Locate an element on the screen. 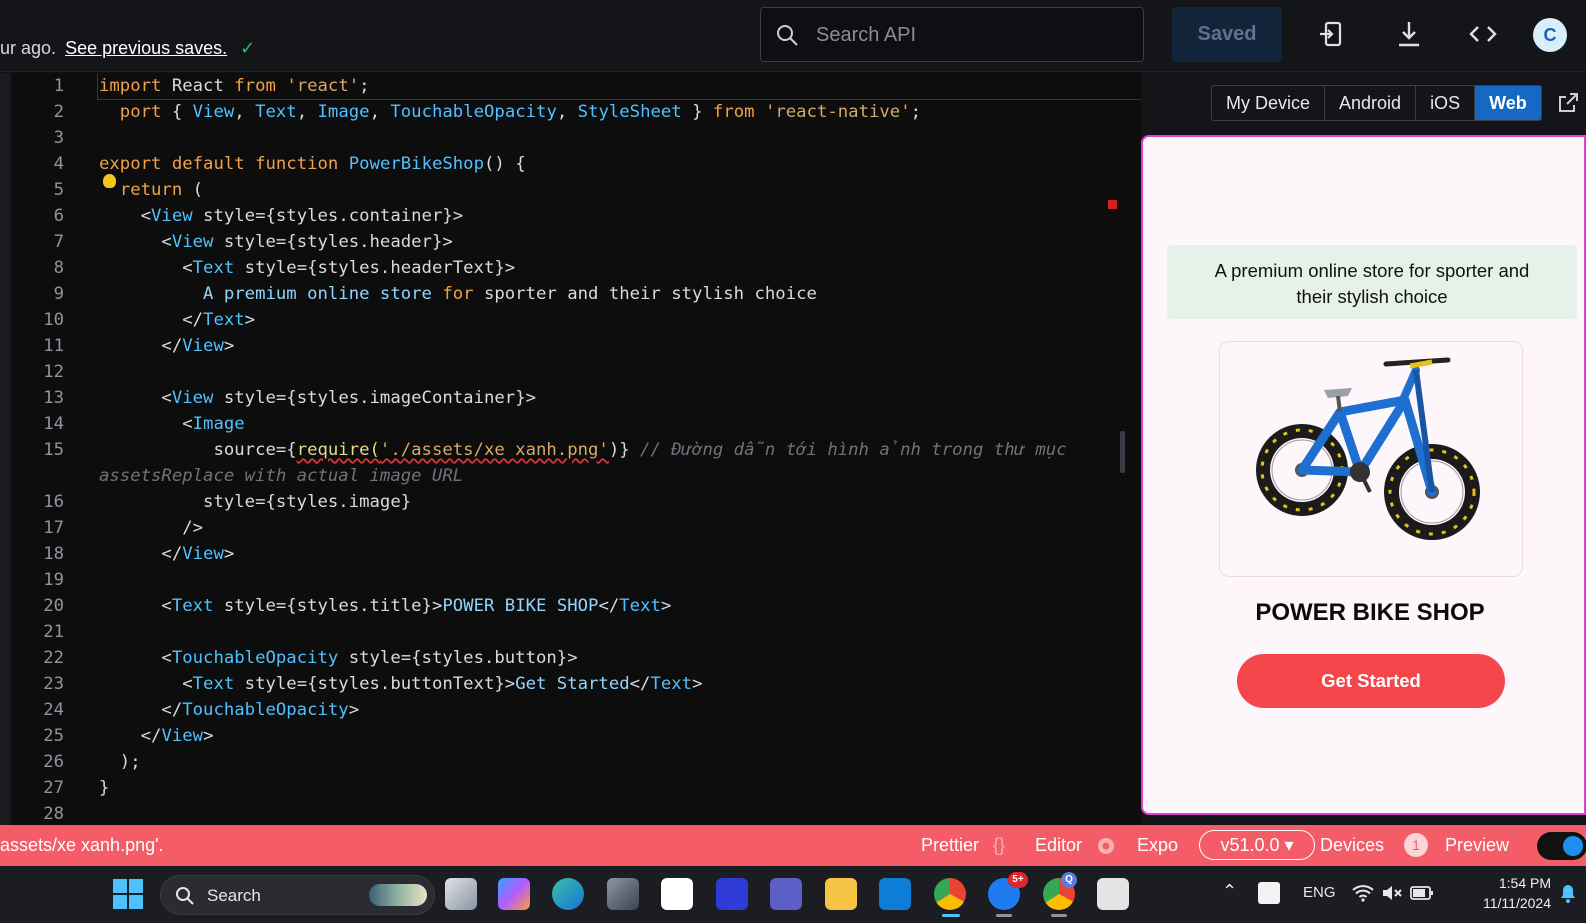 This screenshot has width=1586, height=923. search-api-input: Search API is located at coordinates (952, 34).